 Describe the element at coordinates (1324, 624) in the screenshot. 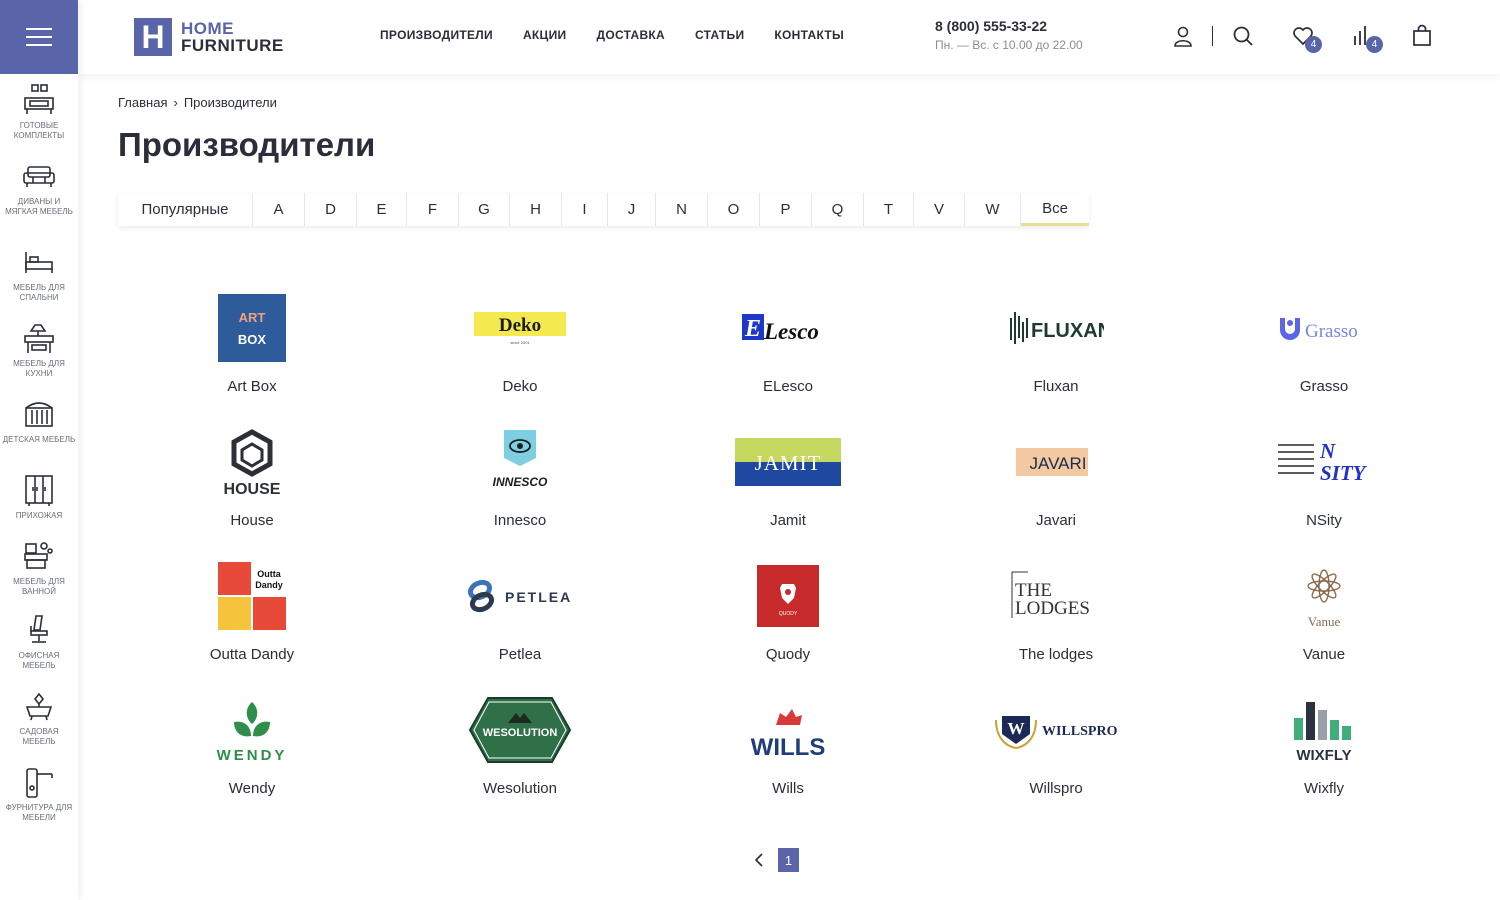

I see `brand-card-vanue: Vanue Vanue` at that location.